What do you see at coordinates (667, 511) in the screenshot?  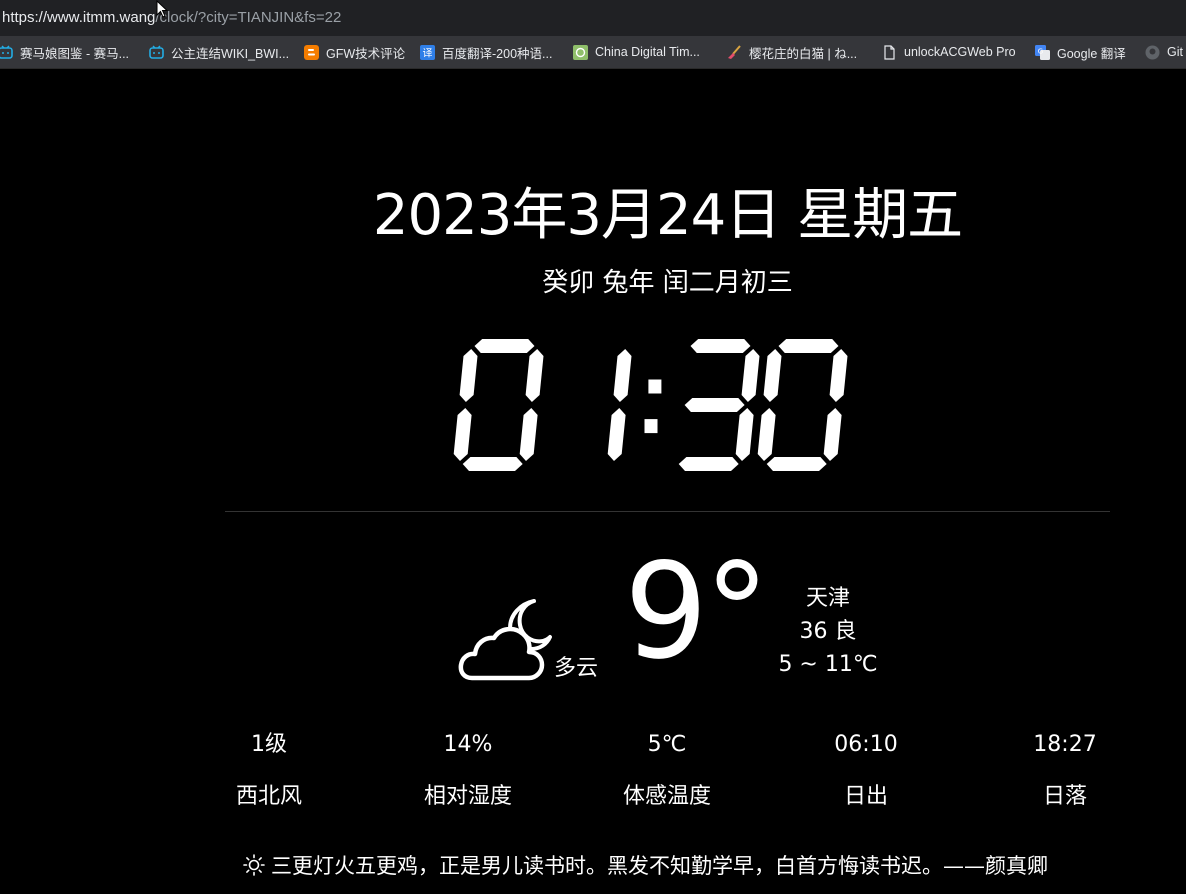 I see `divider` at bounding box center [667, 511].